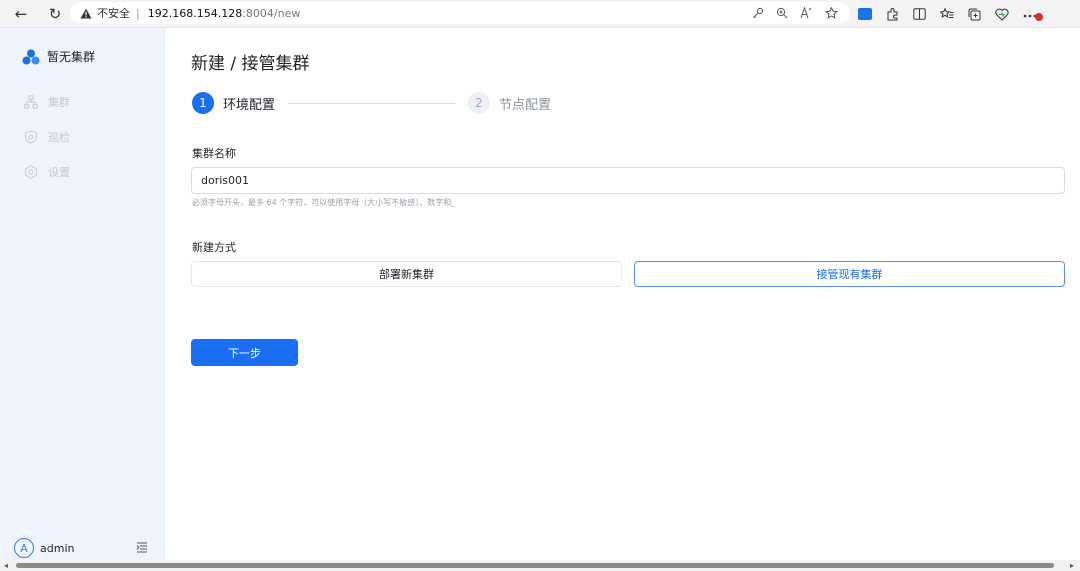 This screenshot has height=571, width=1080. What do you see at coordinates (406, 274) in the screenshot?
I see `deploy-new-cluster-option: 部署新集群` at bounding box center [406, 274].